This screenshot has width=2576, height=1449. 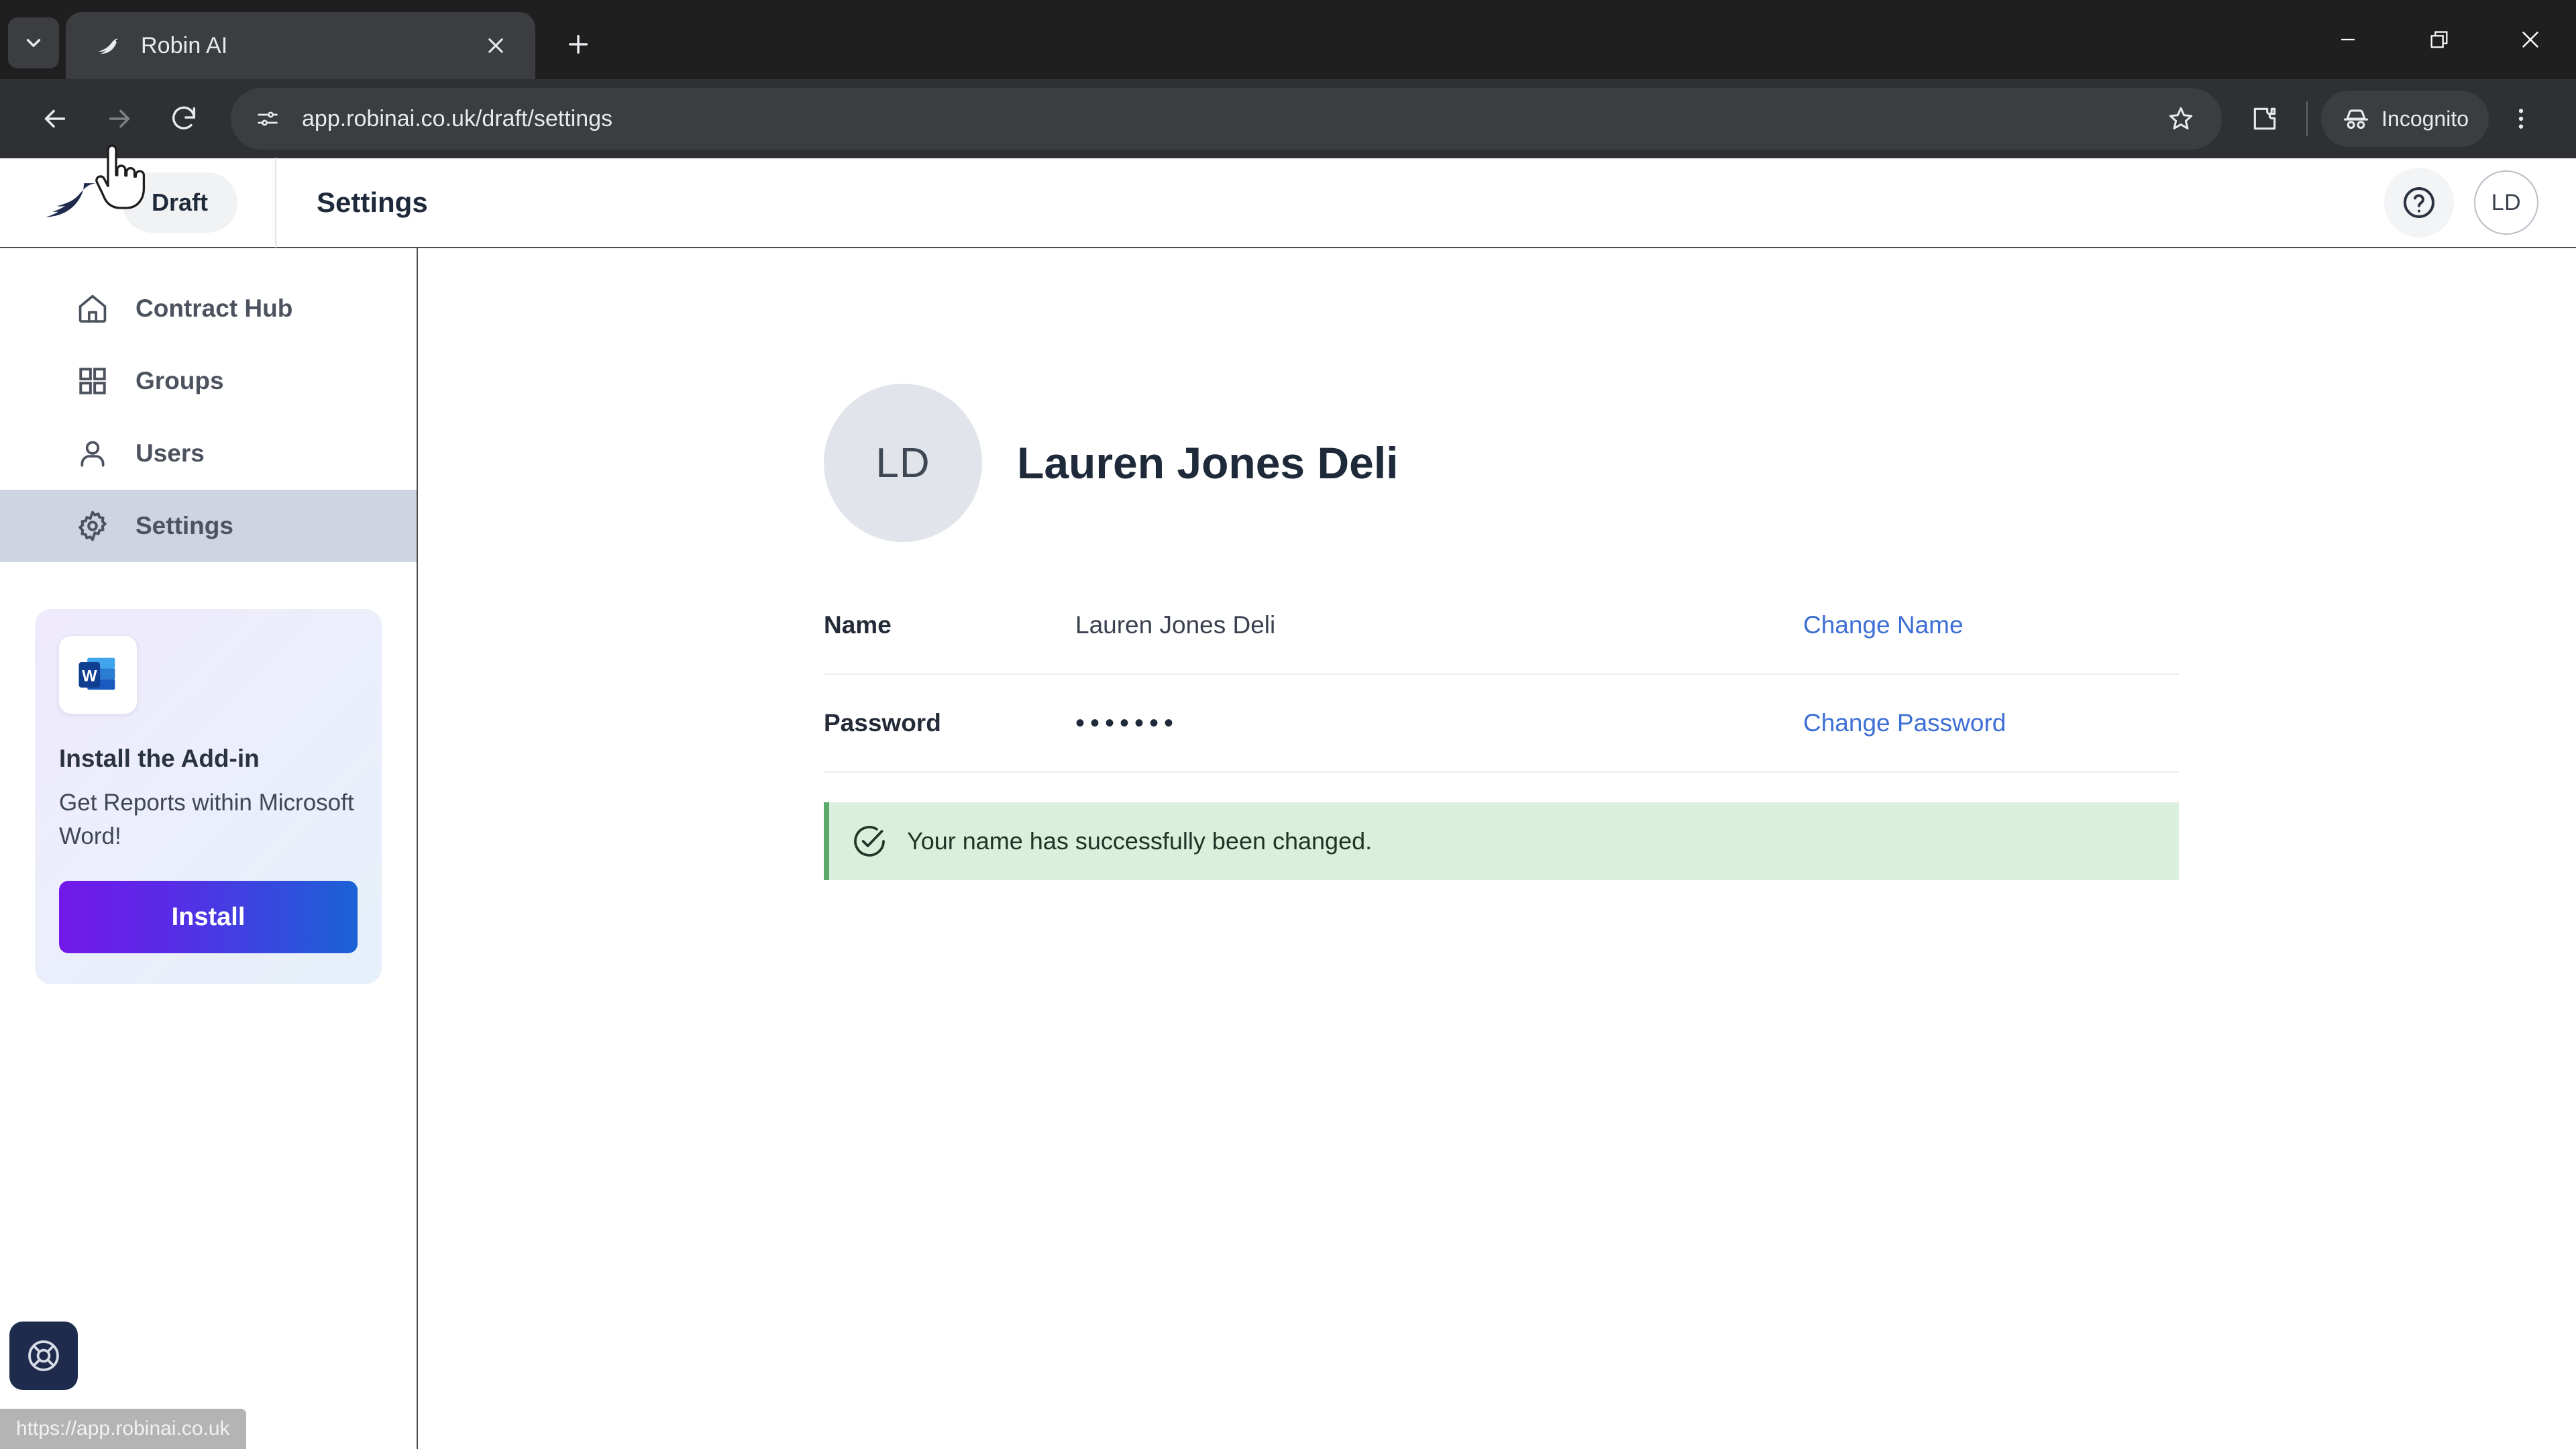 What do you see at coordinates (1288, 203) in the screenshot?
I see `app-header: Draft Settings LD` at bounding box center [1288, 203].